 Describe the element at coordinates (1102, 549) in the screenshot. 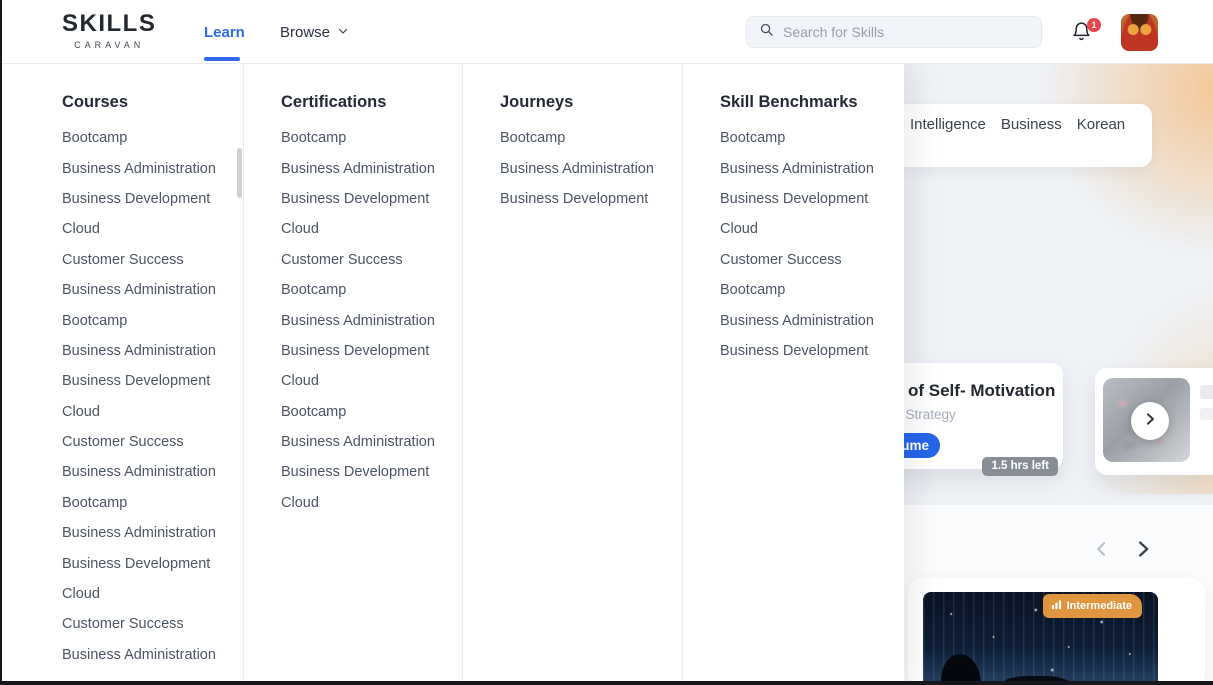

I see `carousel-prev-button` at that location.